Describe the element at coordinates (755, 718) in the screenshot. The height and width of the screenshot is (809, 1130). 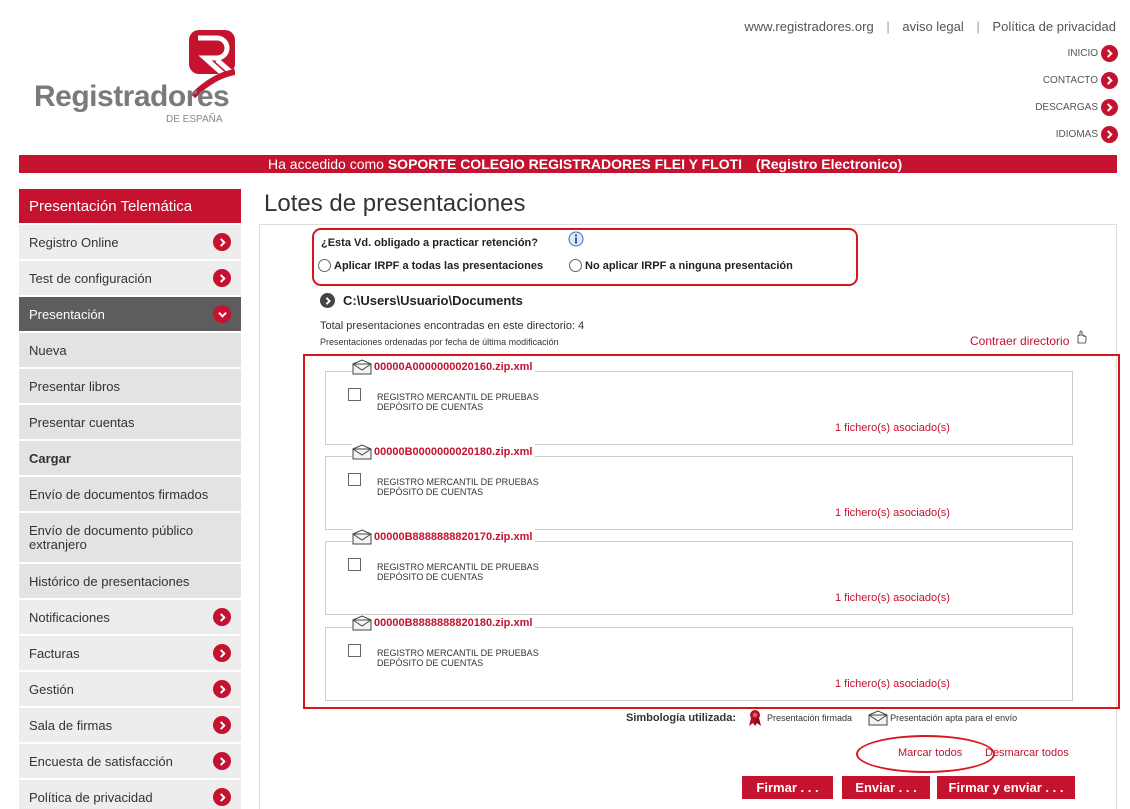
I see `ribbon-icon` at that location.